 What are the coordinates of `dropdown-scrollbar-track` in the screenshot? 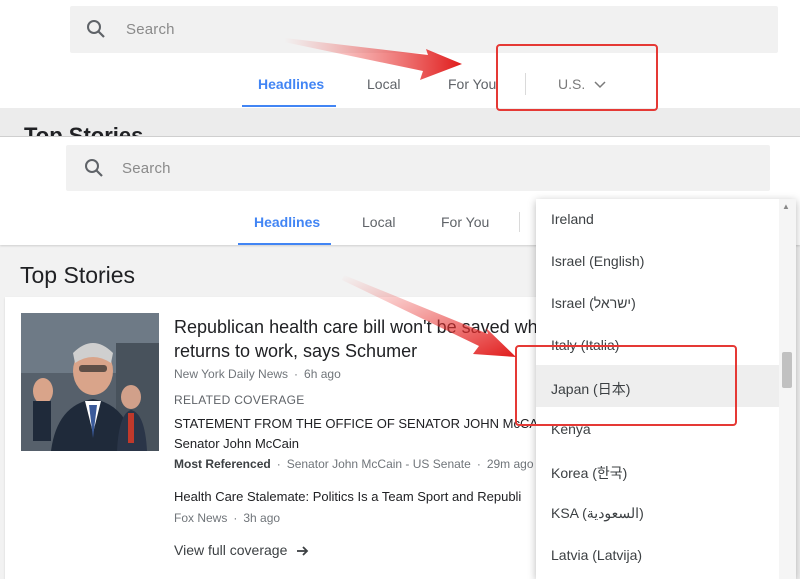 It's located at (787, 389).